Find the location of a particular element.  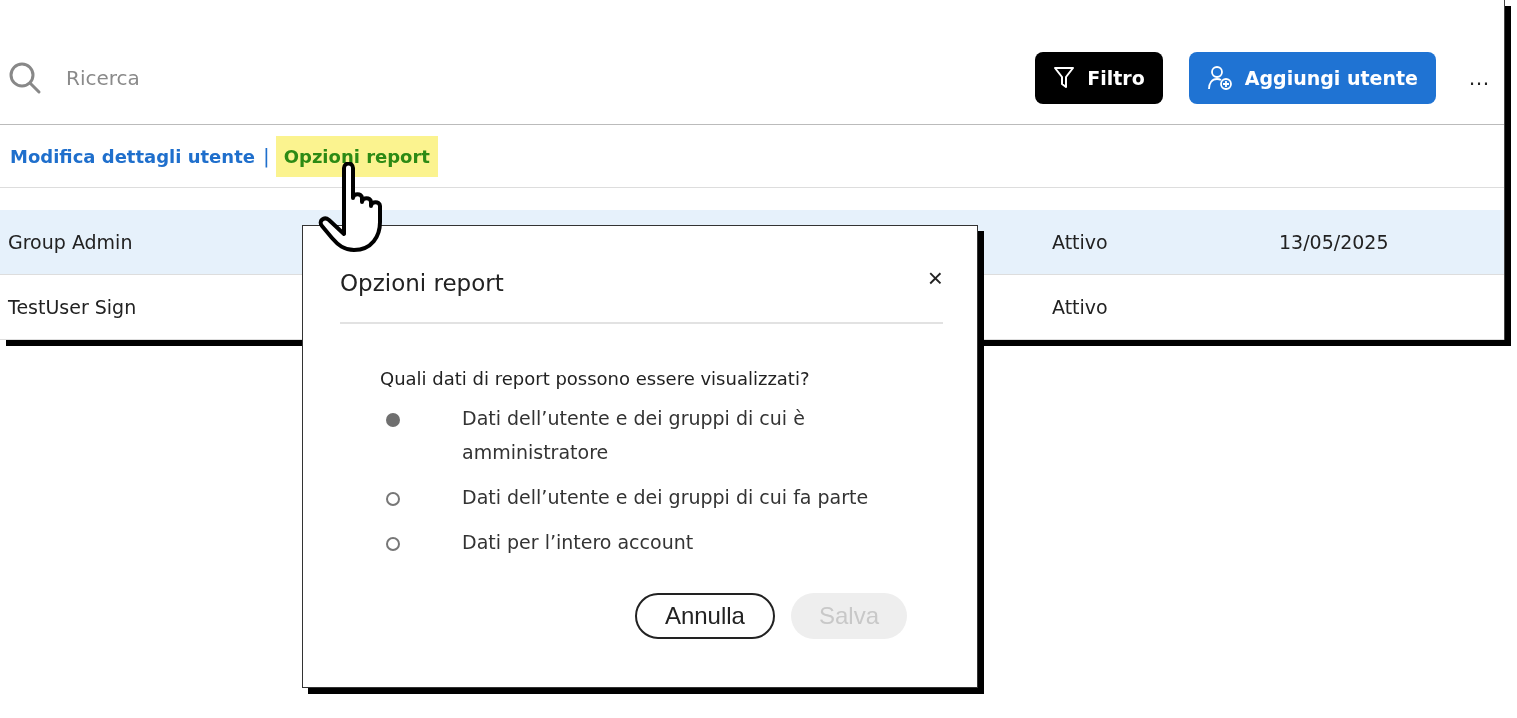

name-cell-text: Group Admin is located at coordinates (70, 242).